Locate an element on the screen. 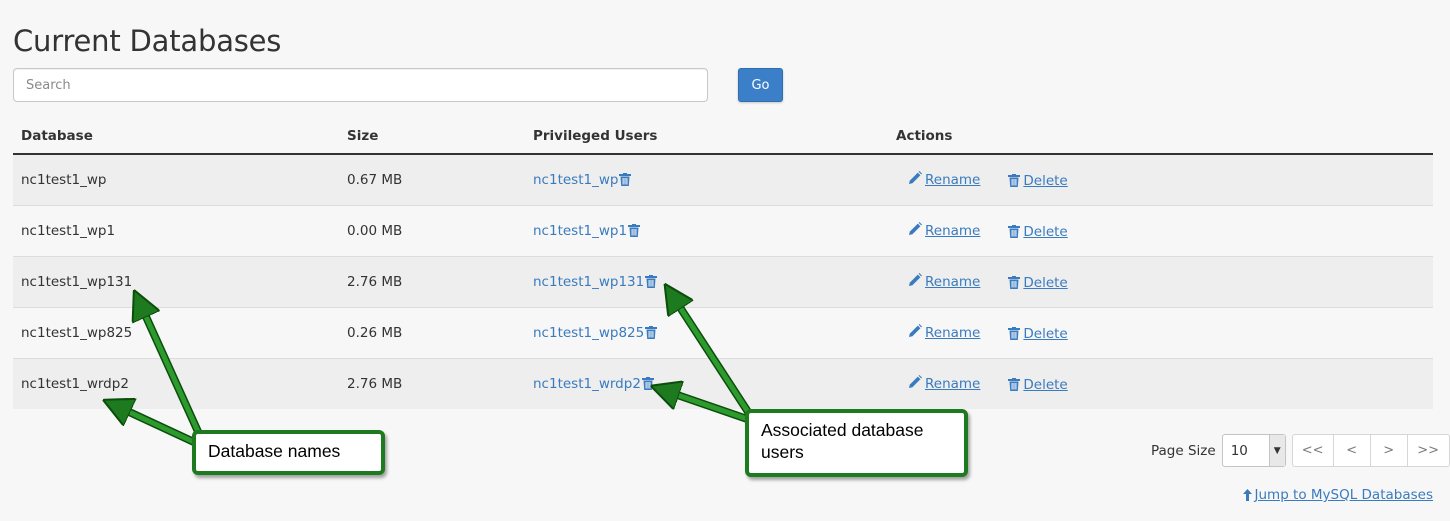 This screenshot has height=521, width=1450. page-size-value: 10 is located at coordinates (1239, 450).